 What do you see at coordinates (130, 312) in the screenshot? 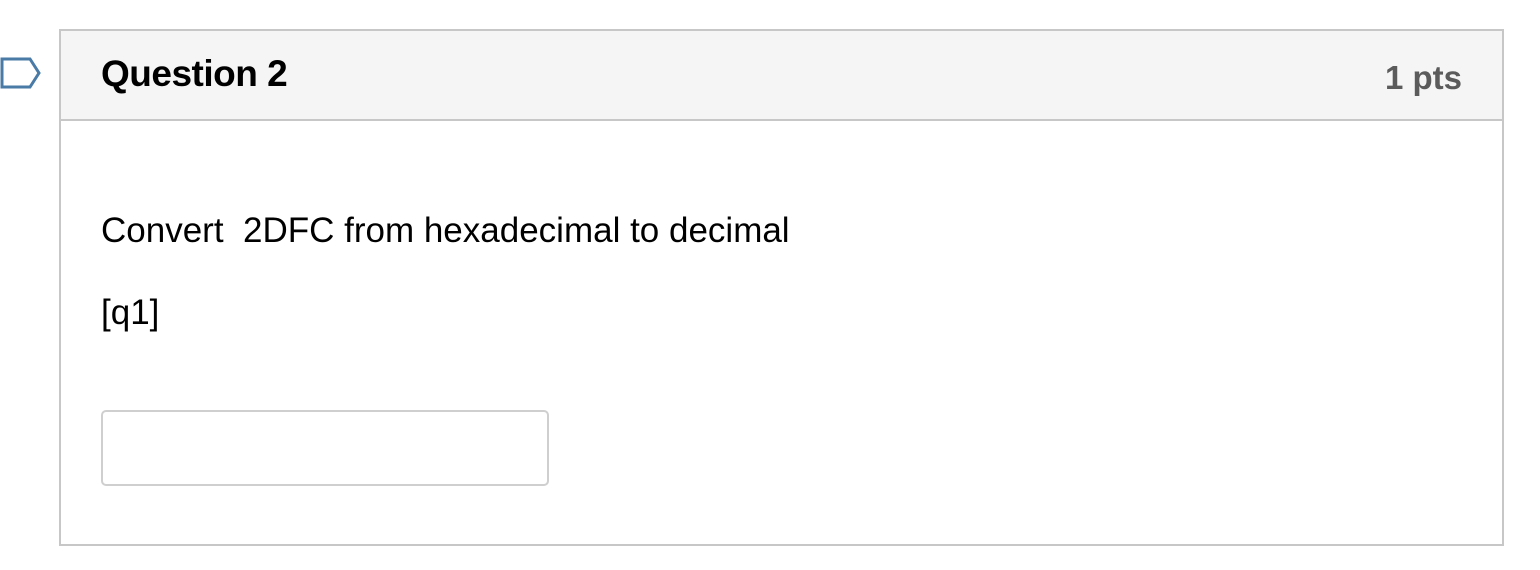
I see `answer-blank-token: [q1]` at bounding box center [130, 312].